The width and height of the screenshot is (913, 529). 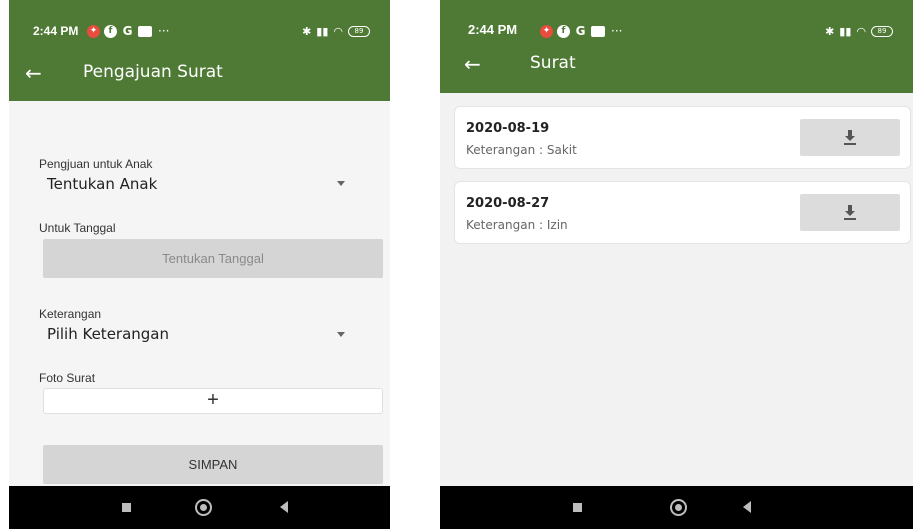 I want to click on child-field-label: Pengjuan untuk Anak, so click(x=96, y=164).